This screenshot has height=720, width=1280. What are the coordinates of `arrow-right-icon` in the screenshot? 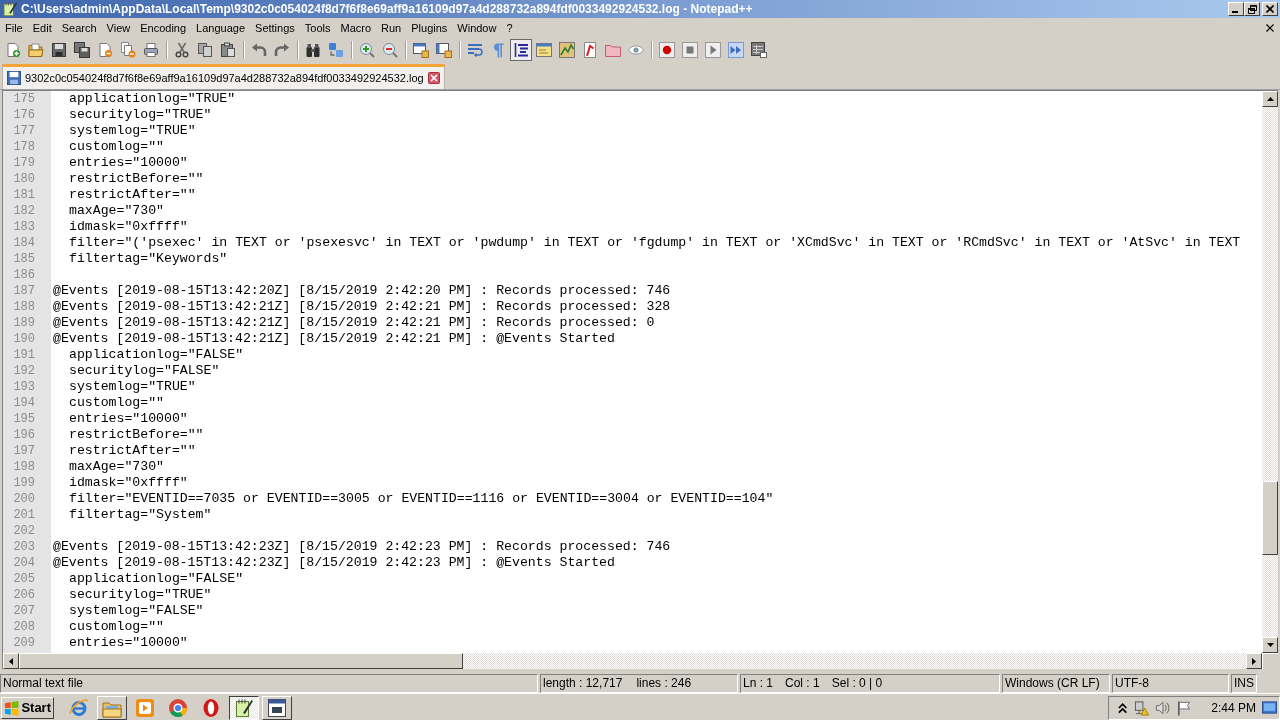 It's located at (1254, 661).